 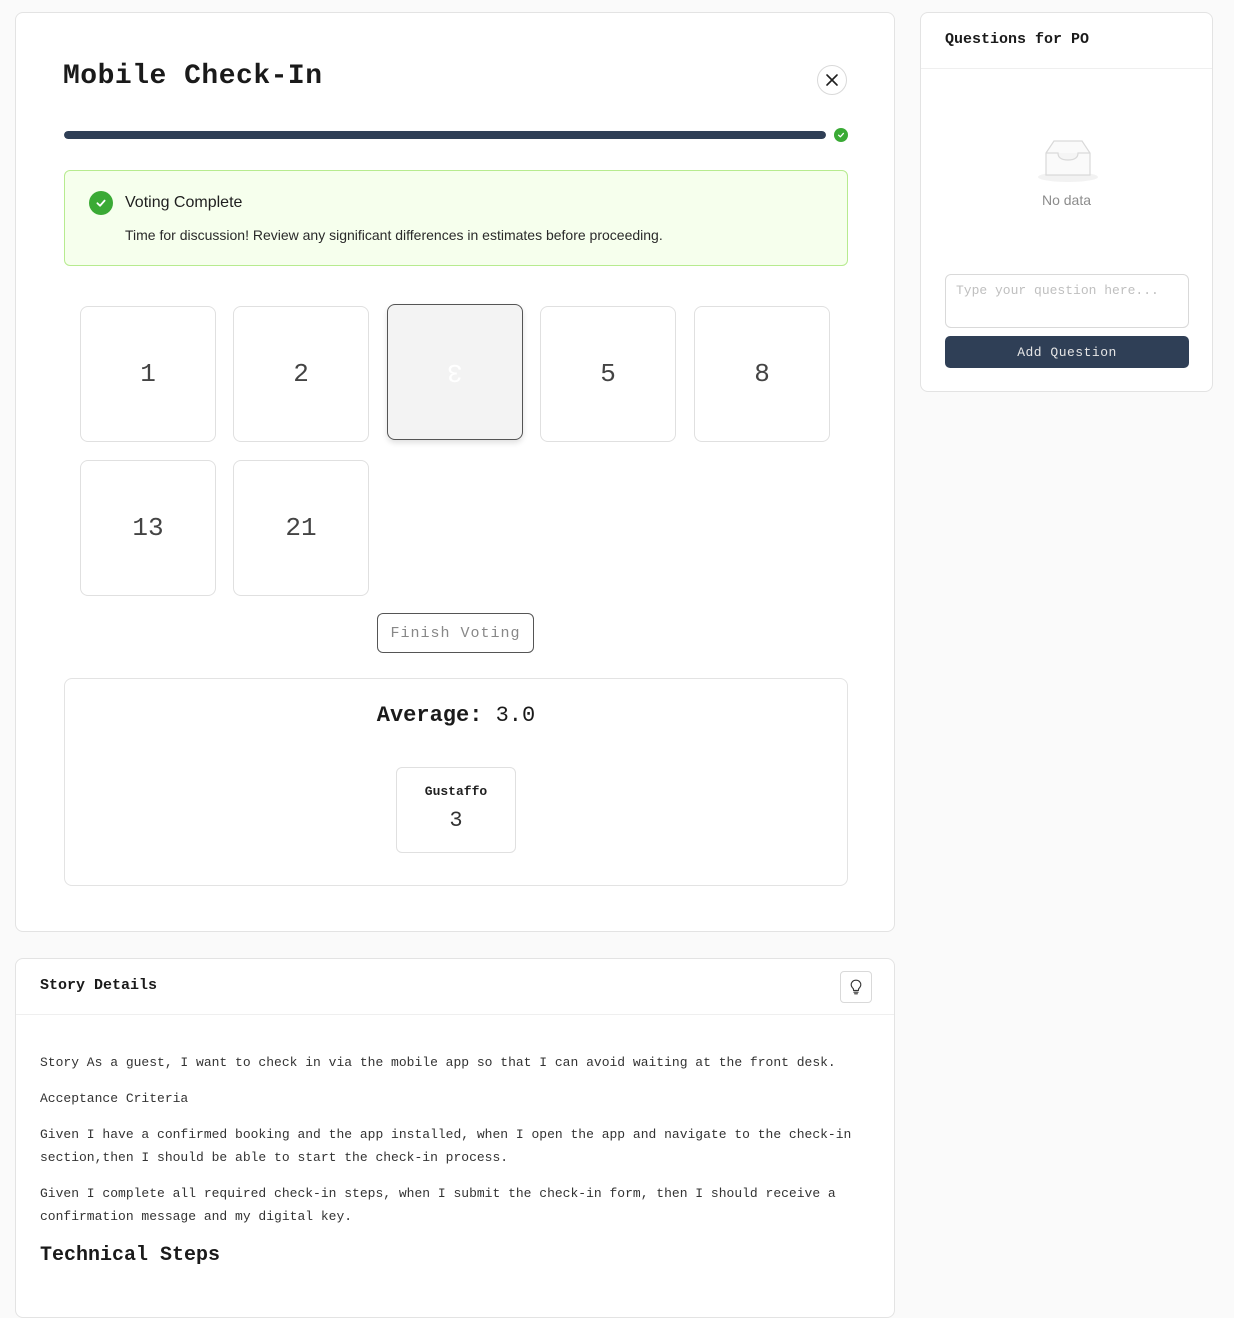 What do you see at coordinates (456, 820) in the screenshot?
I see `participant-vote: 3` at bounding box center [456, 820].